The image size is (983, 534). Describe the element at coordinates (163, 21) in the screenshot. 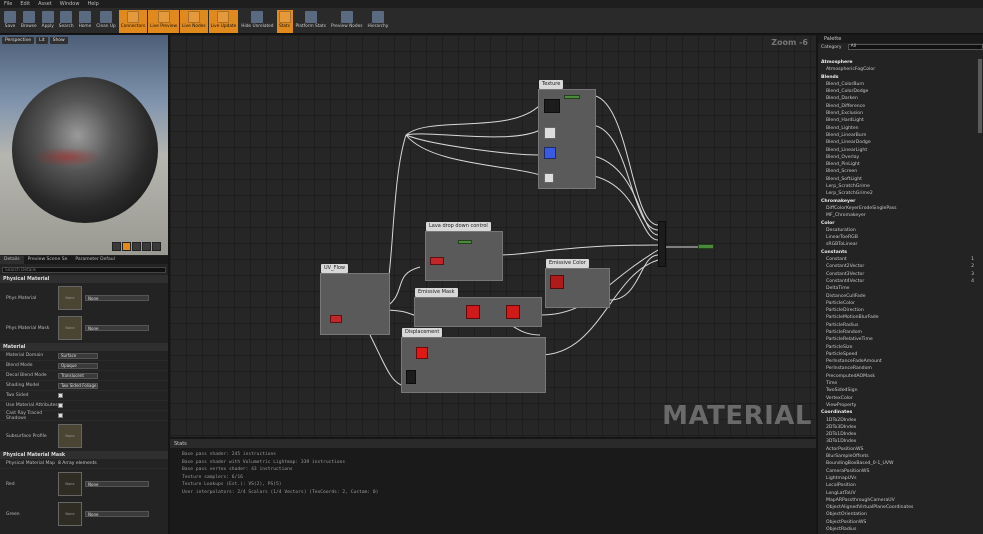

I see `toolbar-live-preview-button: Live Preview` at that location.